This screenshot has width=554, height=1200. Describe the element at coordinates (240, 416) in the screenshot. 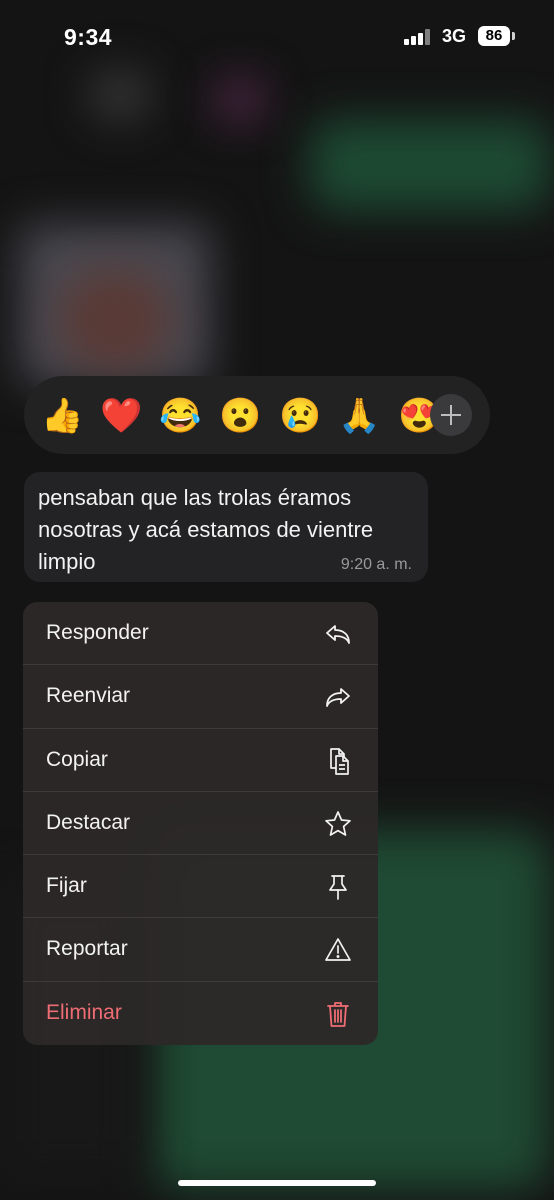

I see `reaction-surprised: 😮` at that location.